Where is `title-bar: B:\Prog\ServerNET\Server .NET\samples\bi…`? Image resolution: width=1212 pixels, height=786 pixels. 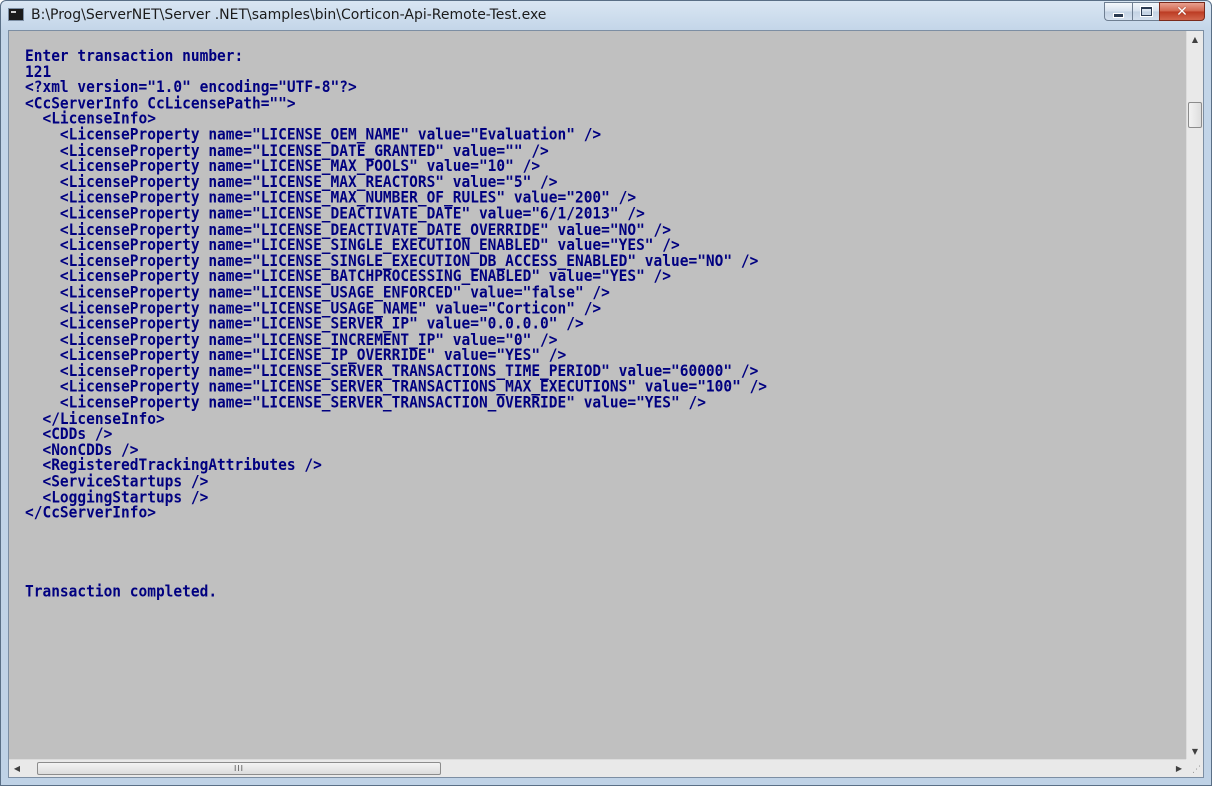
title-bar: B:\Prog\ServerNET\Server .NET\samples\bi… is located at coordinates (606, 15).